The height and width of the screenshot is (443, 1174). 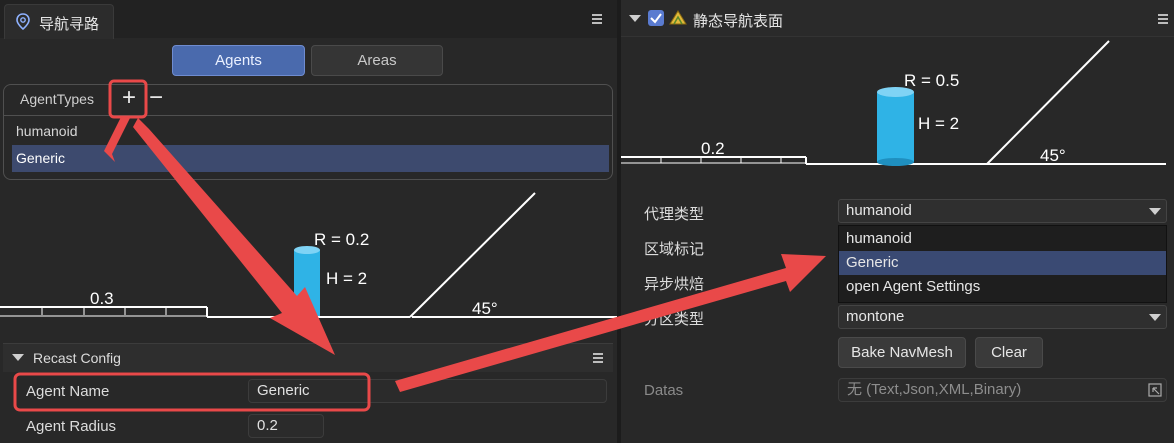 I want to click on agent-name-highlight, so click(x=192, y=392).